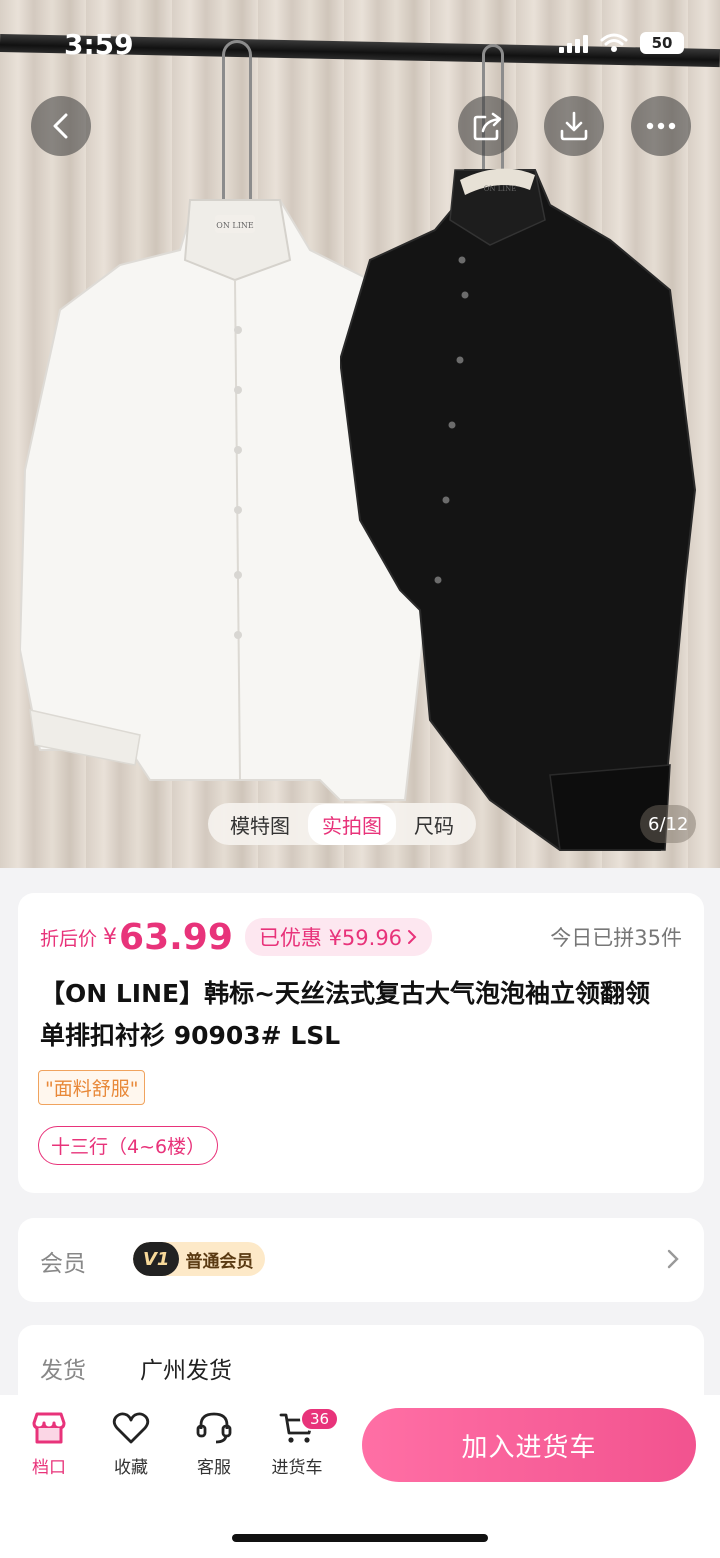 This screenshot has height=1558, width=720. What do you see at coordinates (214, 1468) in the screenshot?
I see `nav-service-label: 客服` at bounding box center [214, 1468].